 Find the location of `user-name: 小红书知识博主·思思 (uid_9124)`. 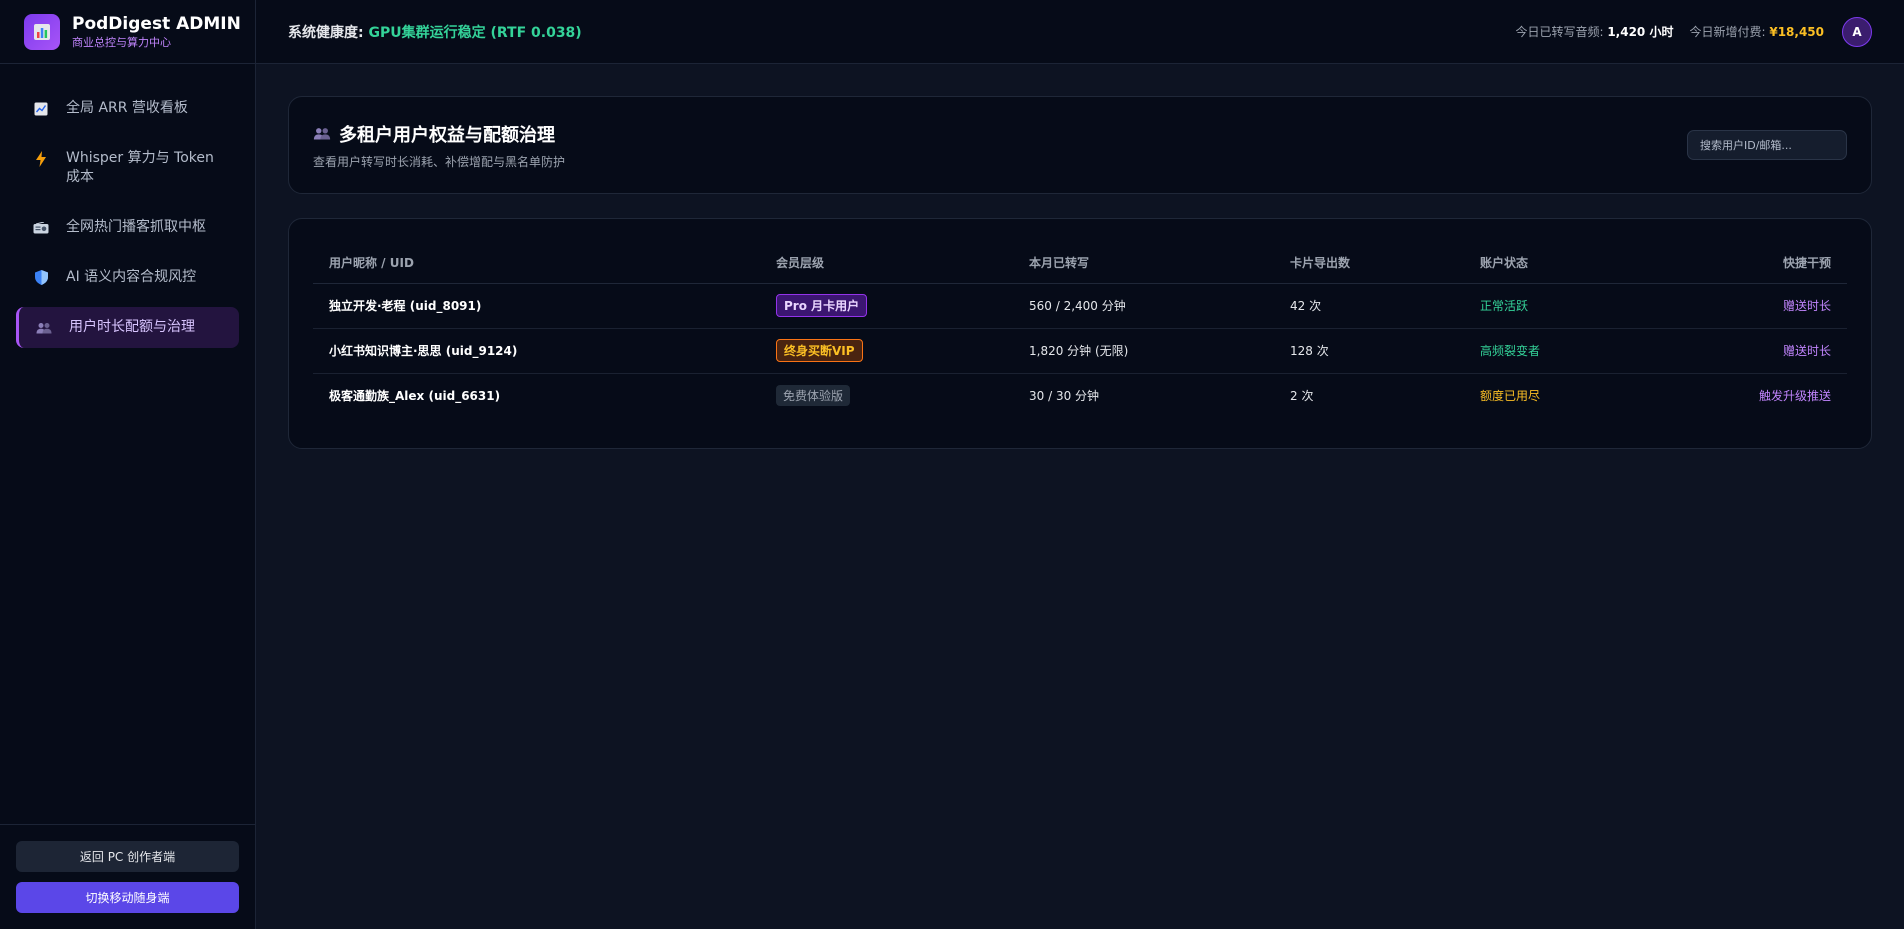

user-name: 小红书知识博主·思思 (uid_9124) is located at coordinates (536, 351).